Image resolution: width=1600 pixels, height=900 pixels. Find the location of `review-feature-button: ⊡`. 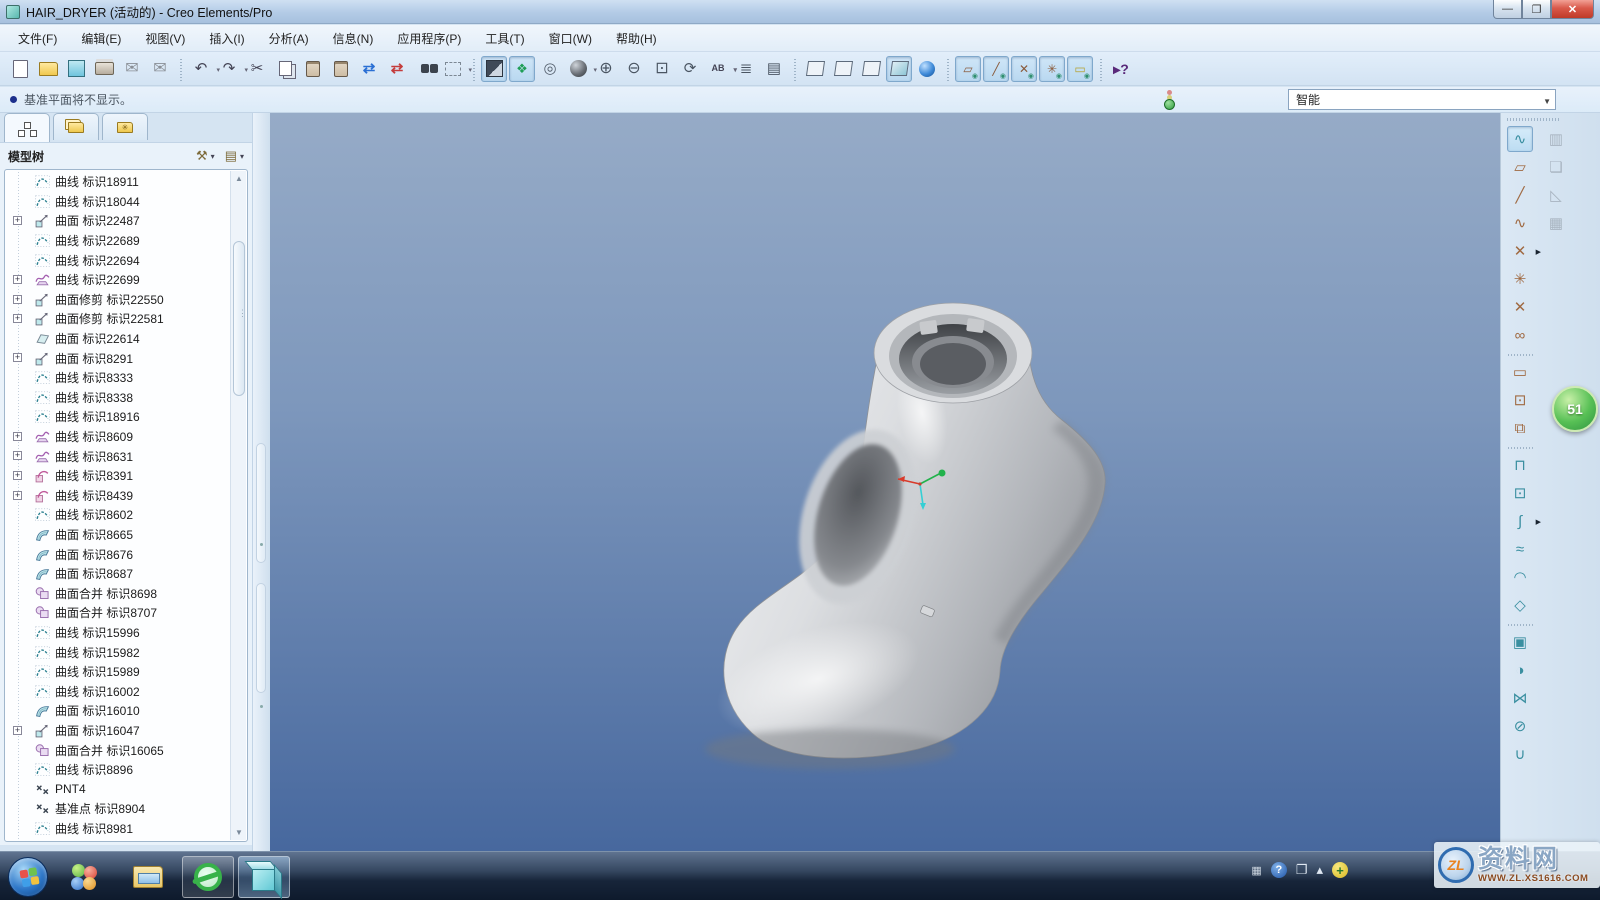

review-feature-button: ⊡ is located at coordinates (1520, 400).